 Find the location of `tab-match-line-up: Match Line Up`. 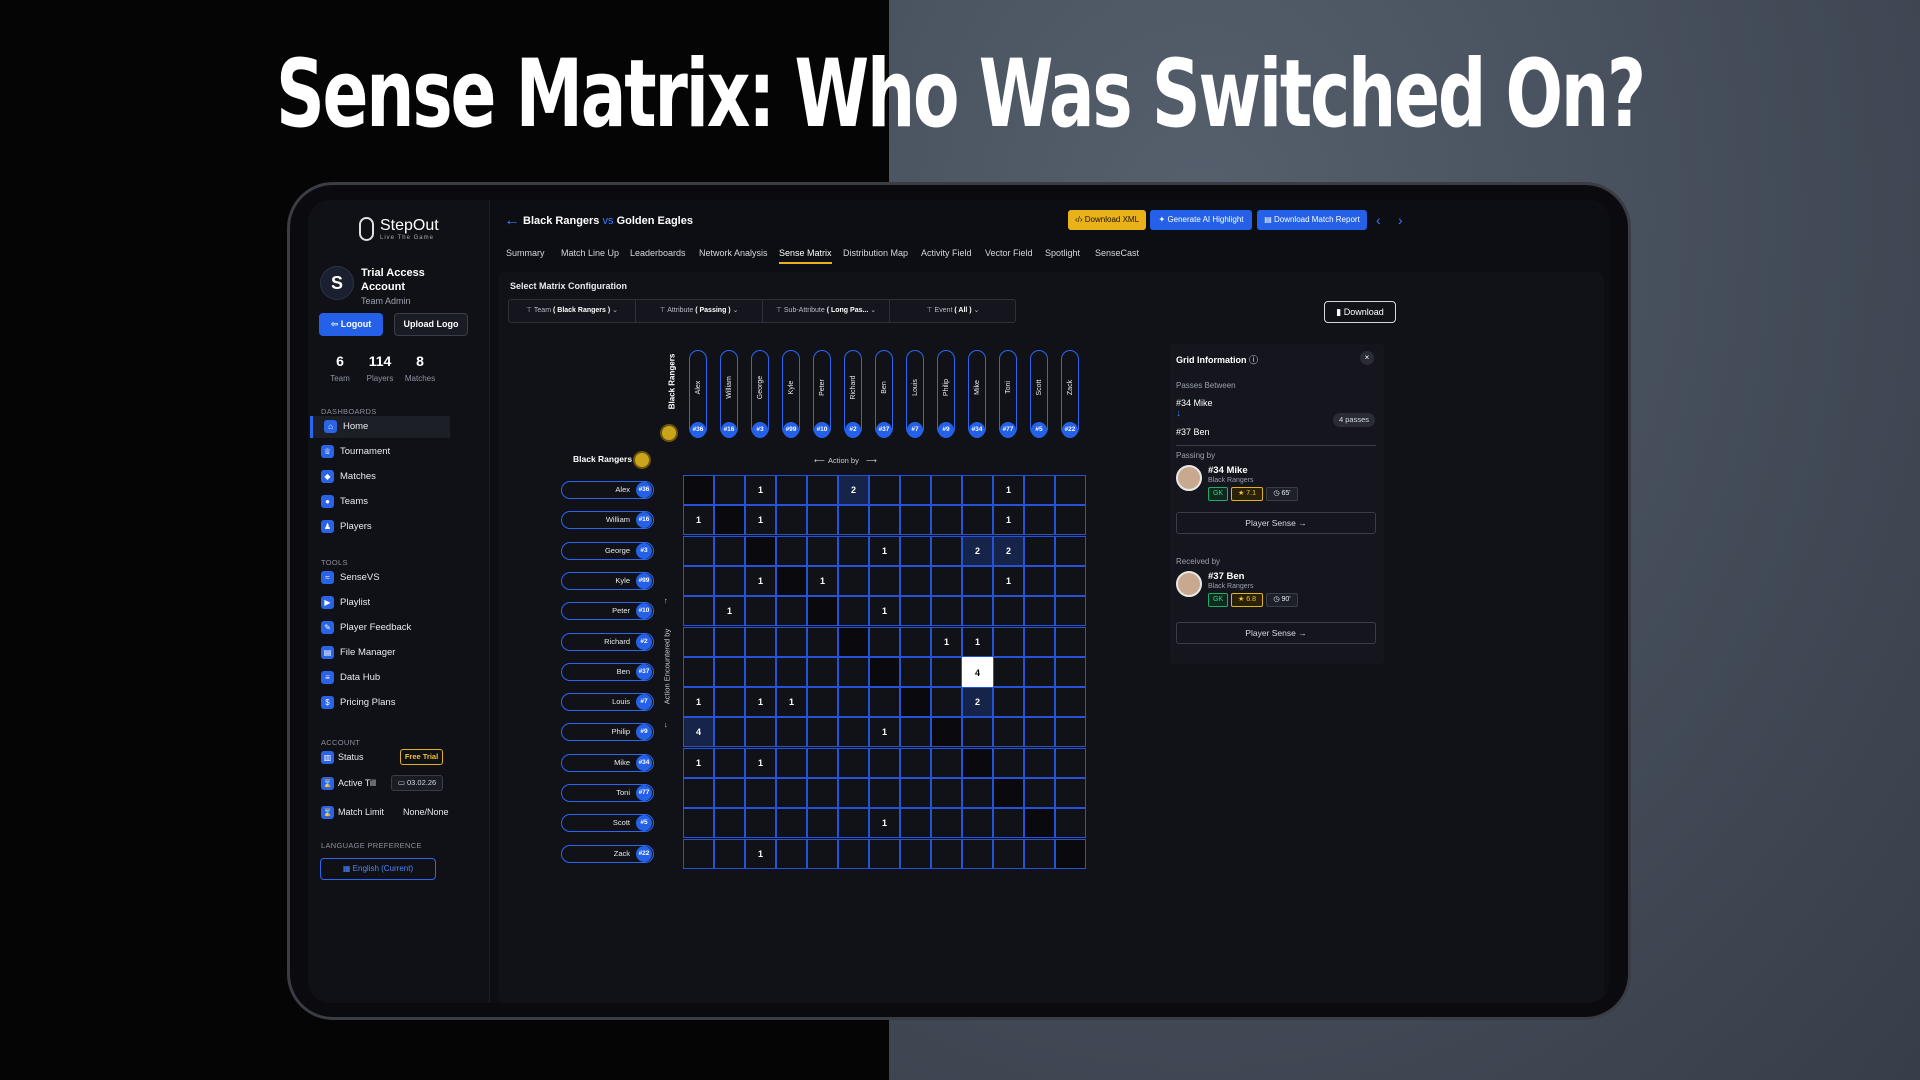

tab-match-line-up: Match Line Up is located at coordinates (590, 253).